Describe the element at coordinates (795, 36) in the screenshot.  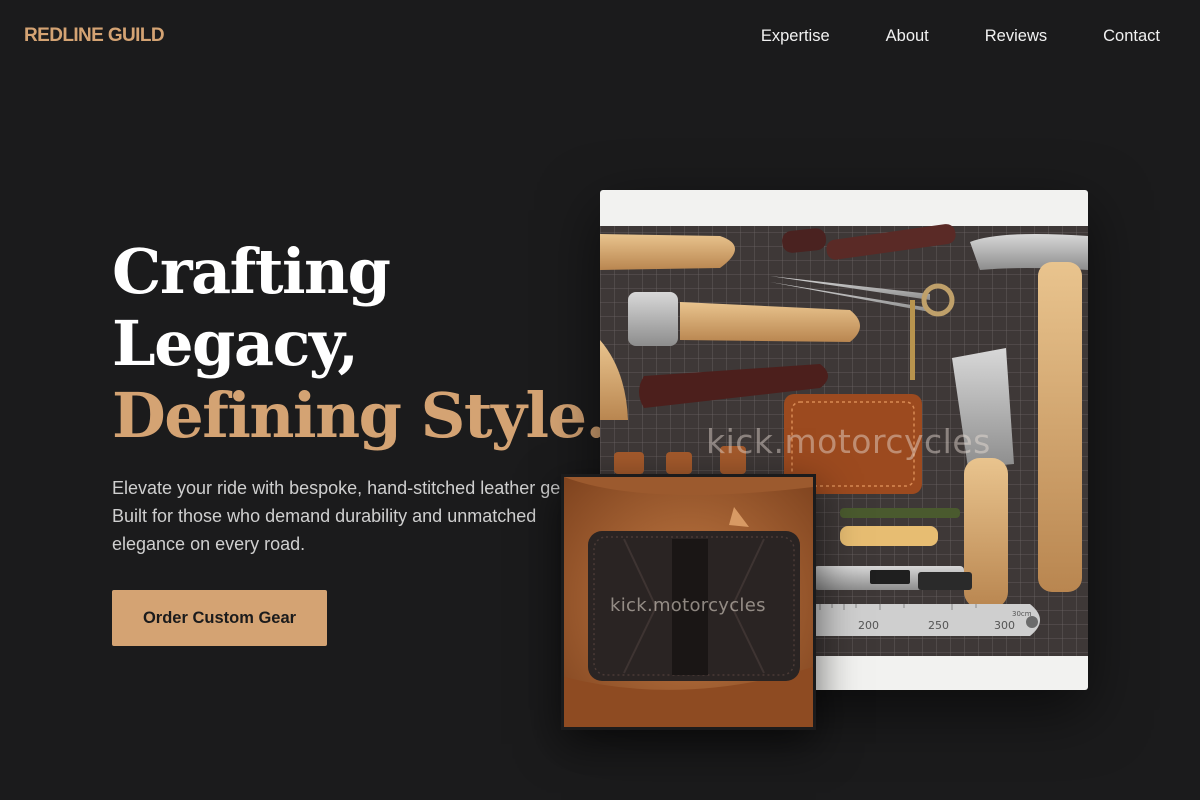
I see `nav-link-expertise: Expertise` at that location.